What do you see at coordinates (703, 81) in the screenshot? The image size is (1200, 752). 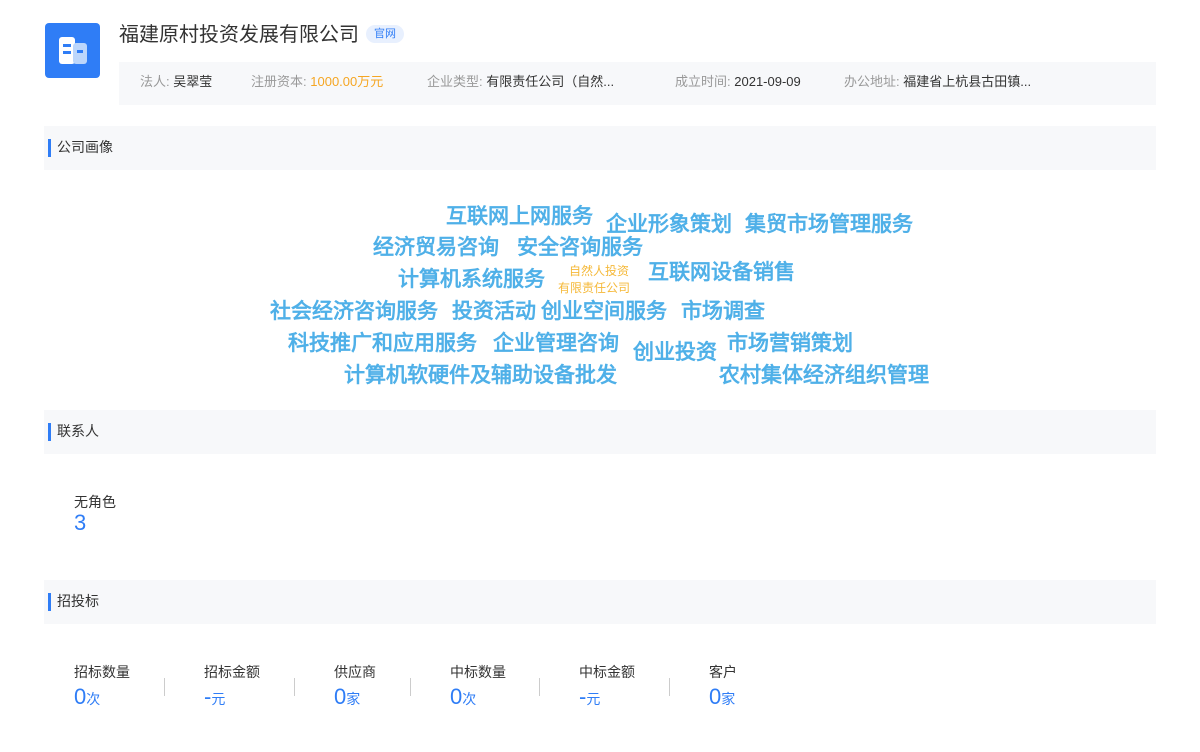 I see `info-key: 成立时间:` at bounding box center [703, 81].